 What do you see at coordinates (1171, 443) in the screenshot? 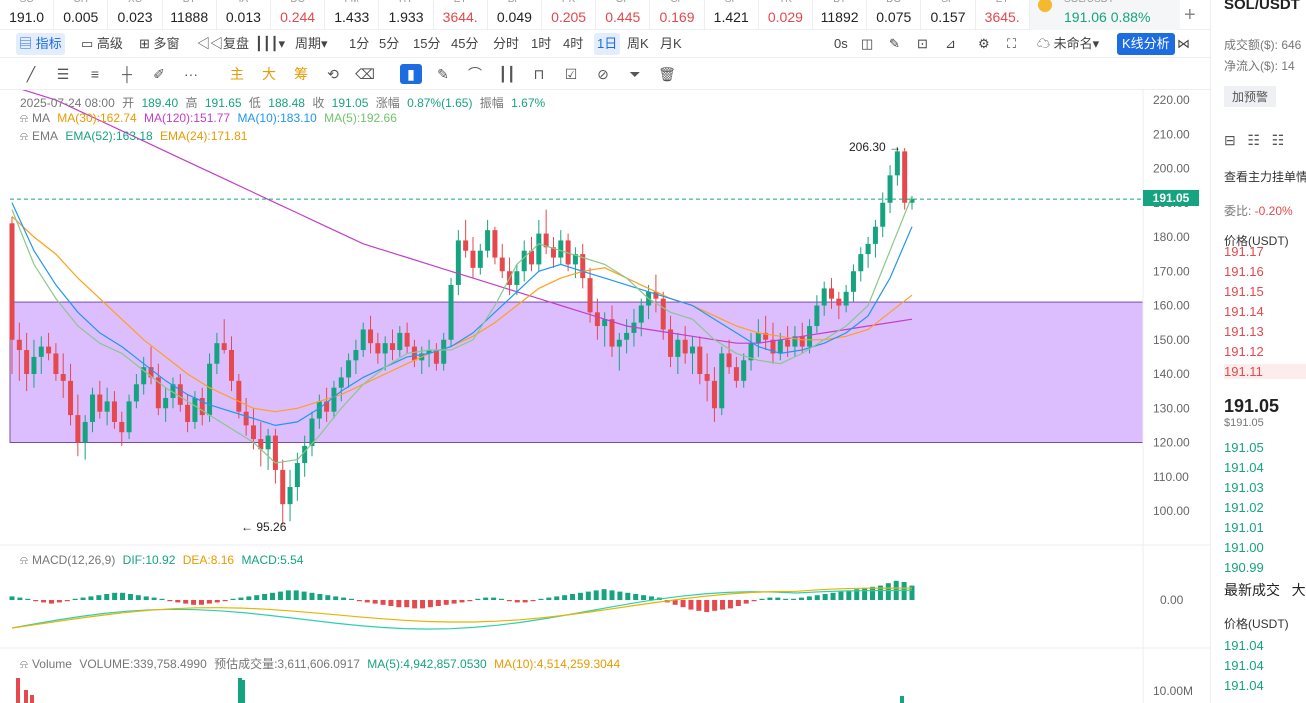
I see `y-axis-tick: 120.00` at bounding box center [1171, 443].